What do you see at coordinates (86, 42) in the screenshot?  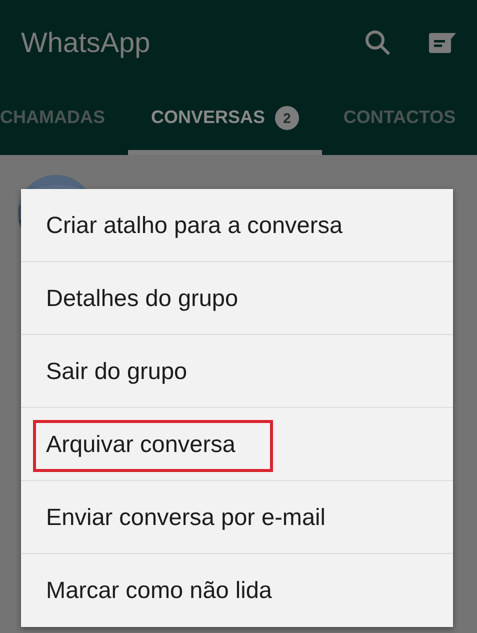 I see `app-title: WhatsApp` at bounding box center [86, 42].